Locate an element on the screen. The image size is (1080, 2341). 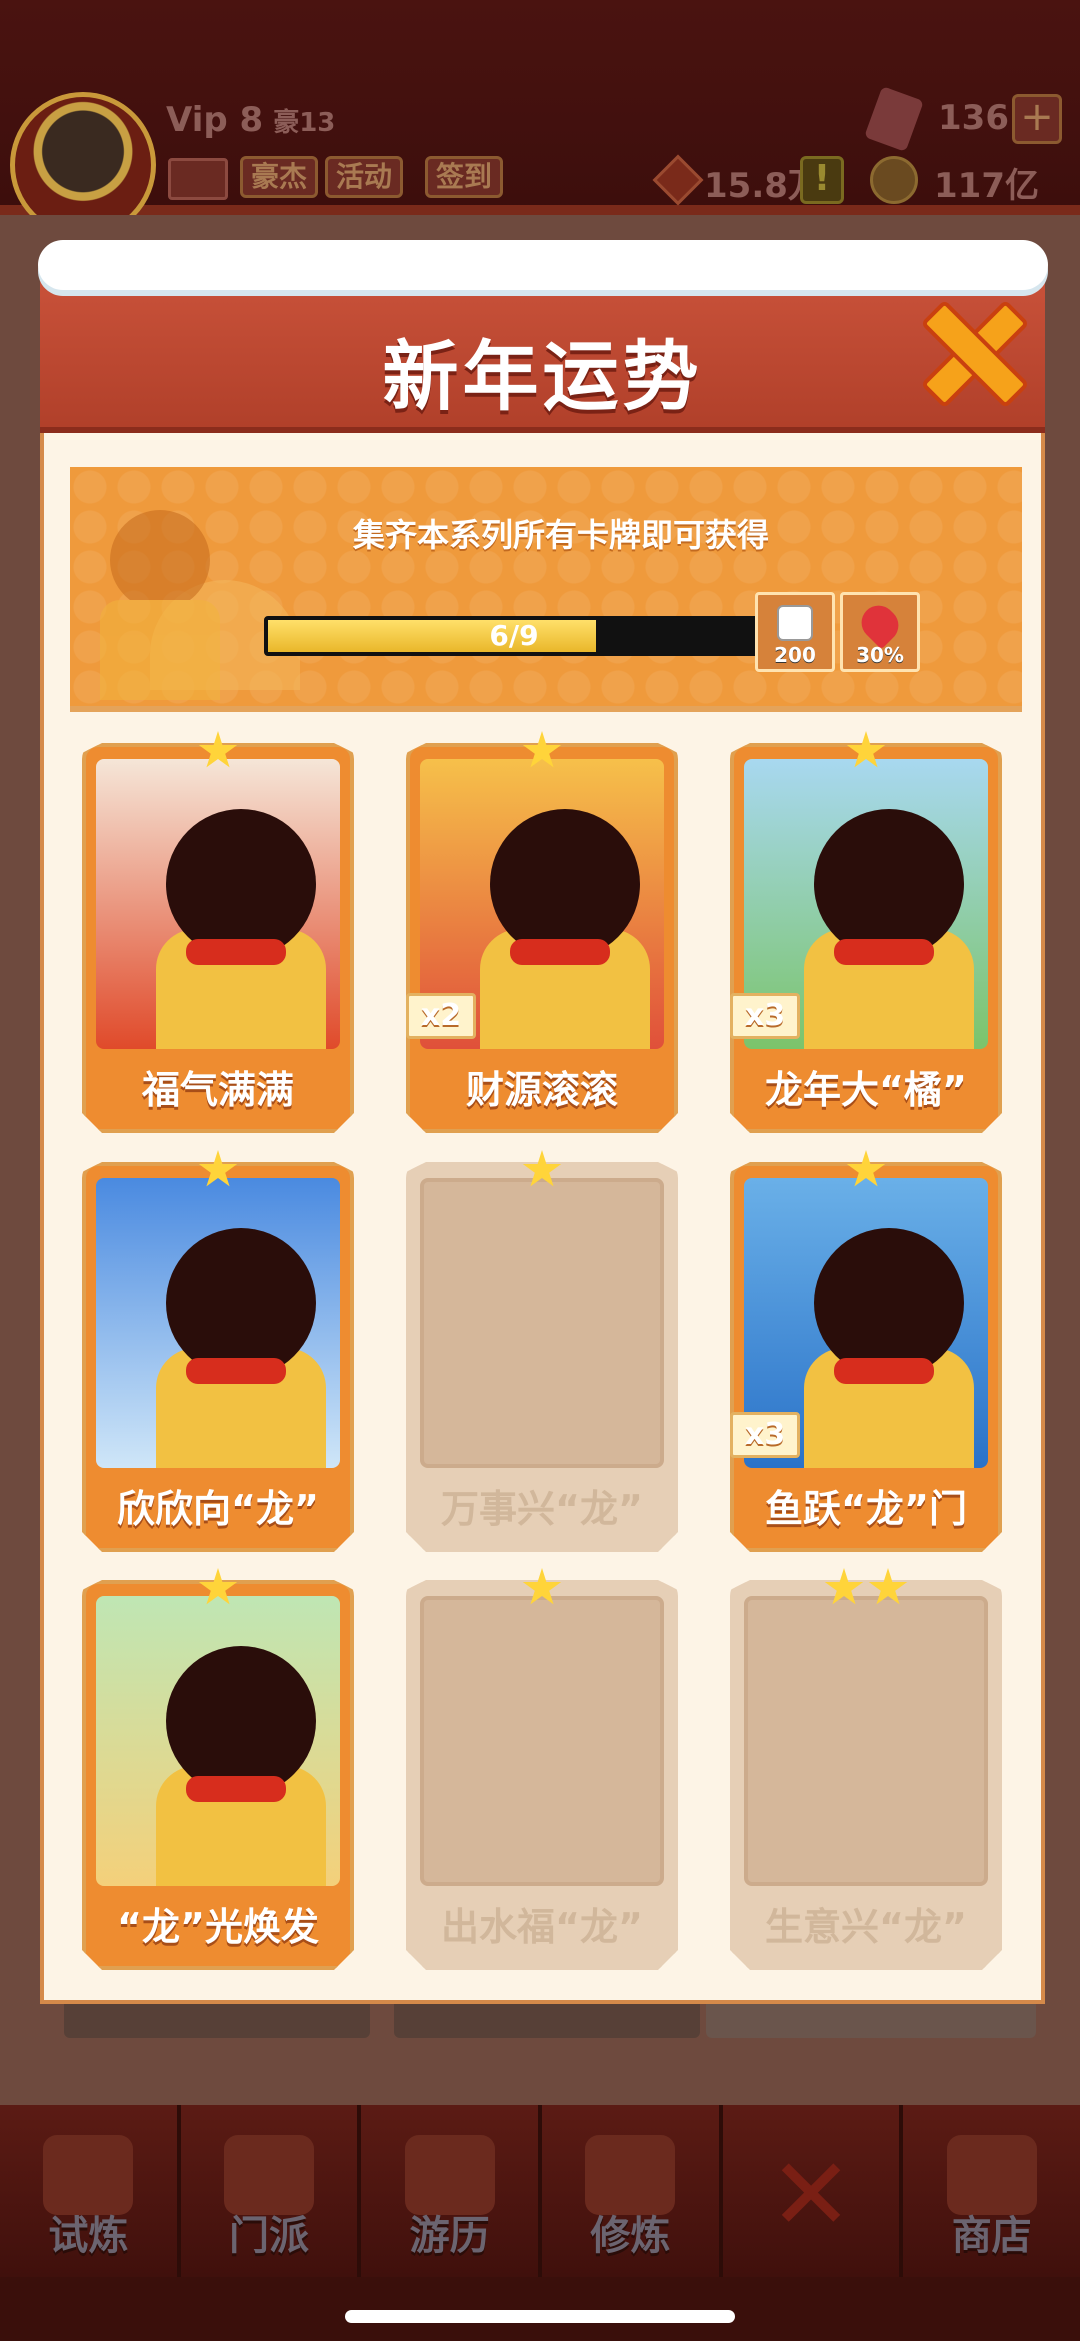
chip-haojie: 豪杰 is located at coordinates (279, 177).